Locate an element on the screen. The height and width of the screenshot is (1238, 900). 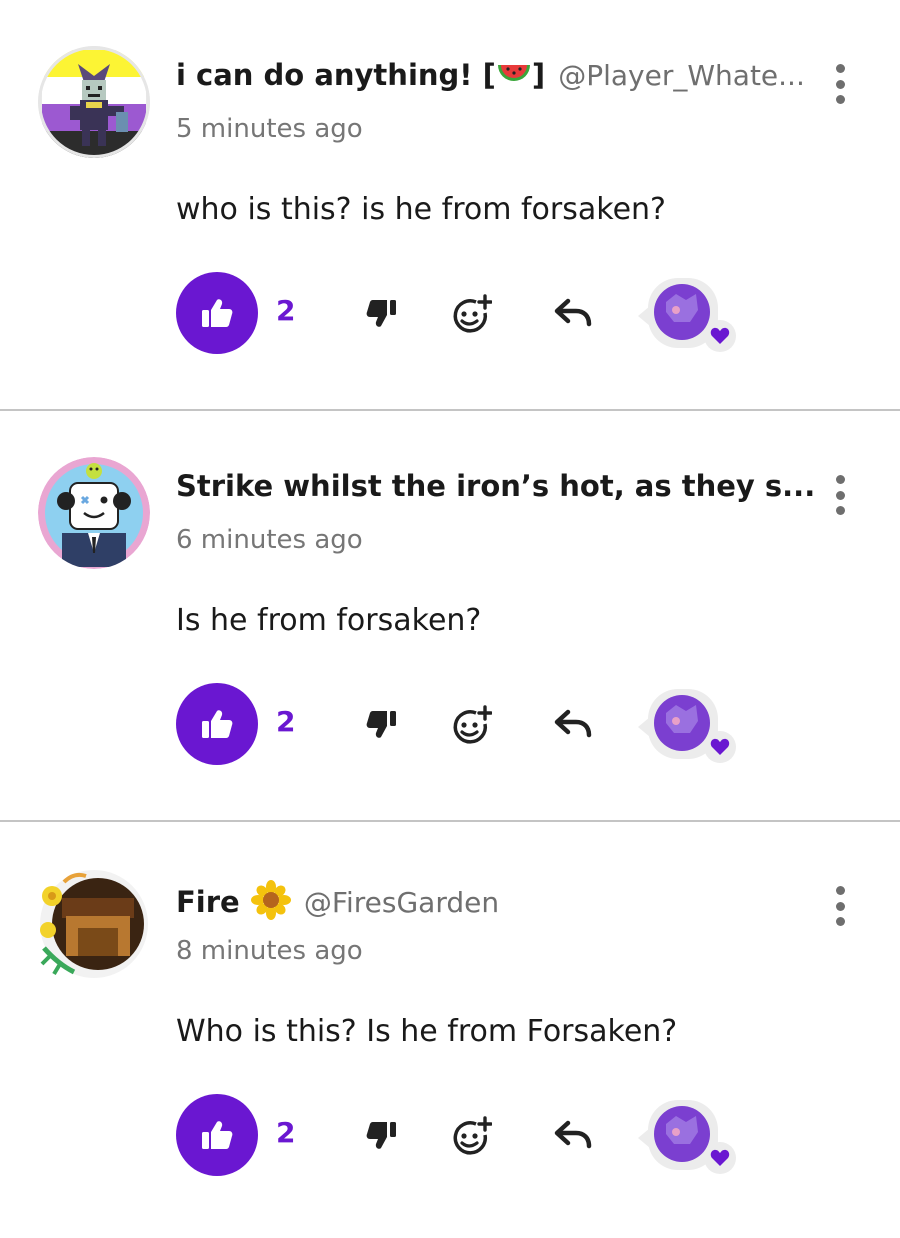
author-handle: @FiresGarden is located at coordinates (401, 902).